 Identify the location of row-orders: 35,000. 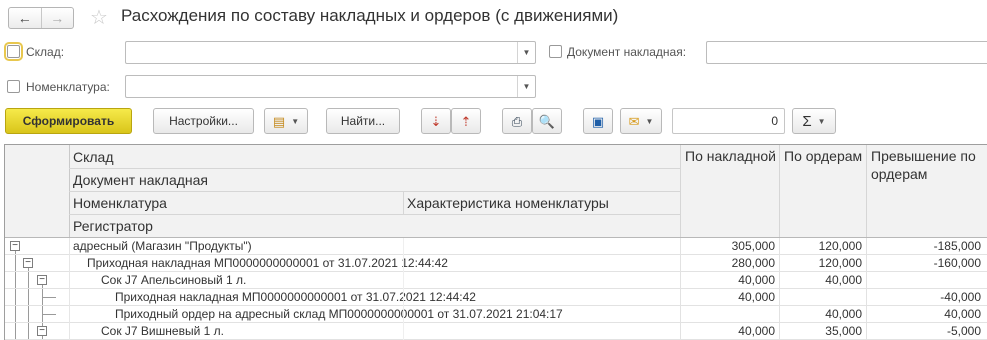
(843, 331).